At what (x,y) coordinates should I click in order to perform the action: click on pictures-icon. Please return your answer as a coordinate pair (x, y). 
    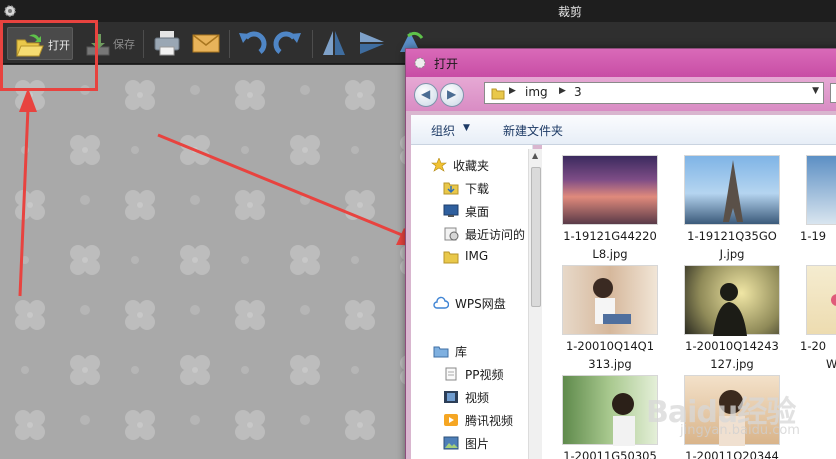
    Looking at the image, I should click on (451, 443).